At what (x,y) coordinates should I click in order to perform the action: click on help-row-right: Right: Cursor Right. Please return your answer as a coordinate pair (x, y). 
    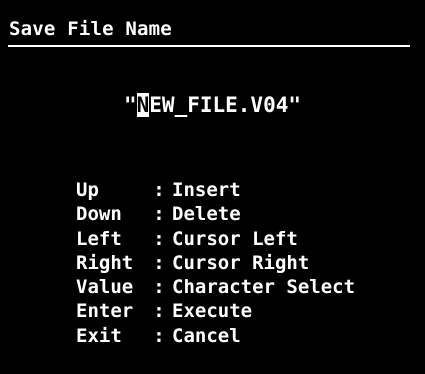
    Looking at the image, I should click on (215, 263).